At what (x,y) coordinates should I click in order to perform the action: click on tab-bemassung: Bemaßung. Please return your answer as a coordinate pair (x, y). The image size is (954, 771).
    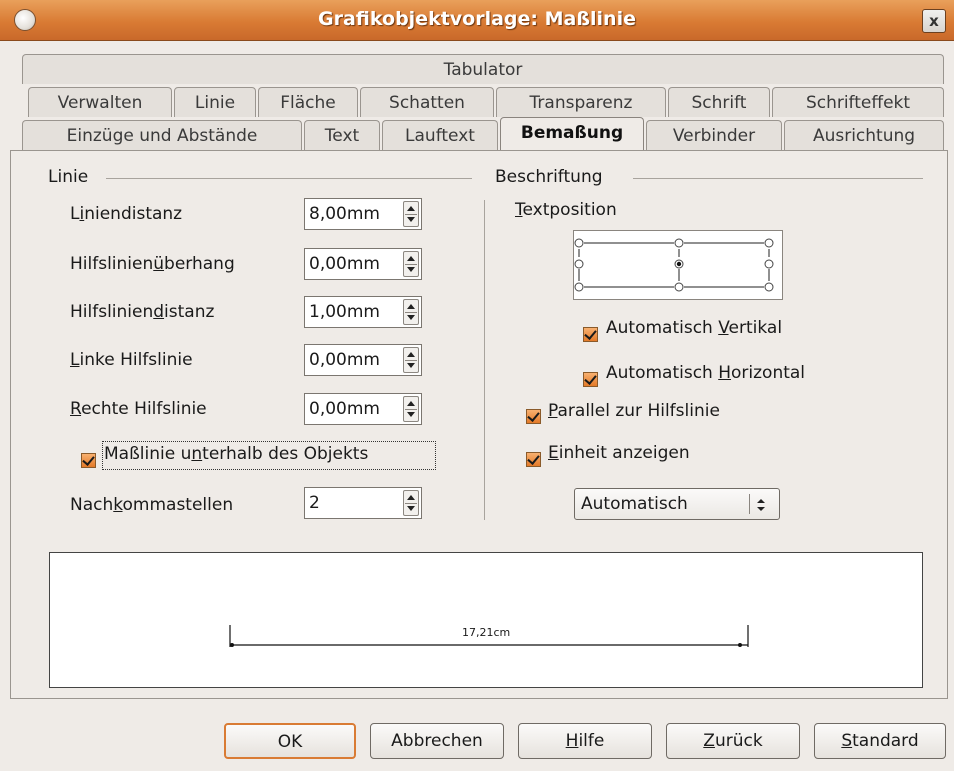
    Looking at the image, I should click on (572, 134).